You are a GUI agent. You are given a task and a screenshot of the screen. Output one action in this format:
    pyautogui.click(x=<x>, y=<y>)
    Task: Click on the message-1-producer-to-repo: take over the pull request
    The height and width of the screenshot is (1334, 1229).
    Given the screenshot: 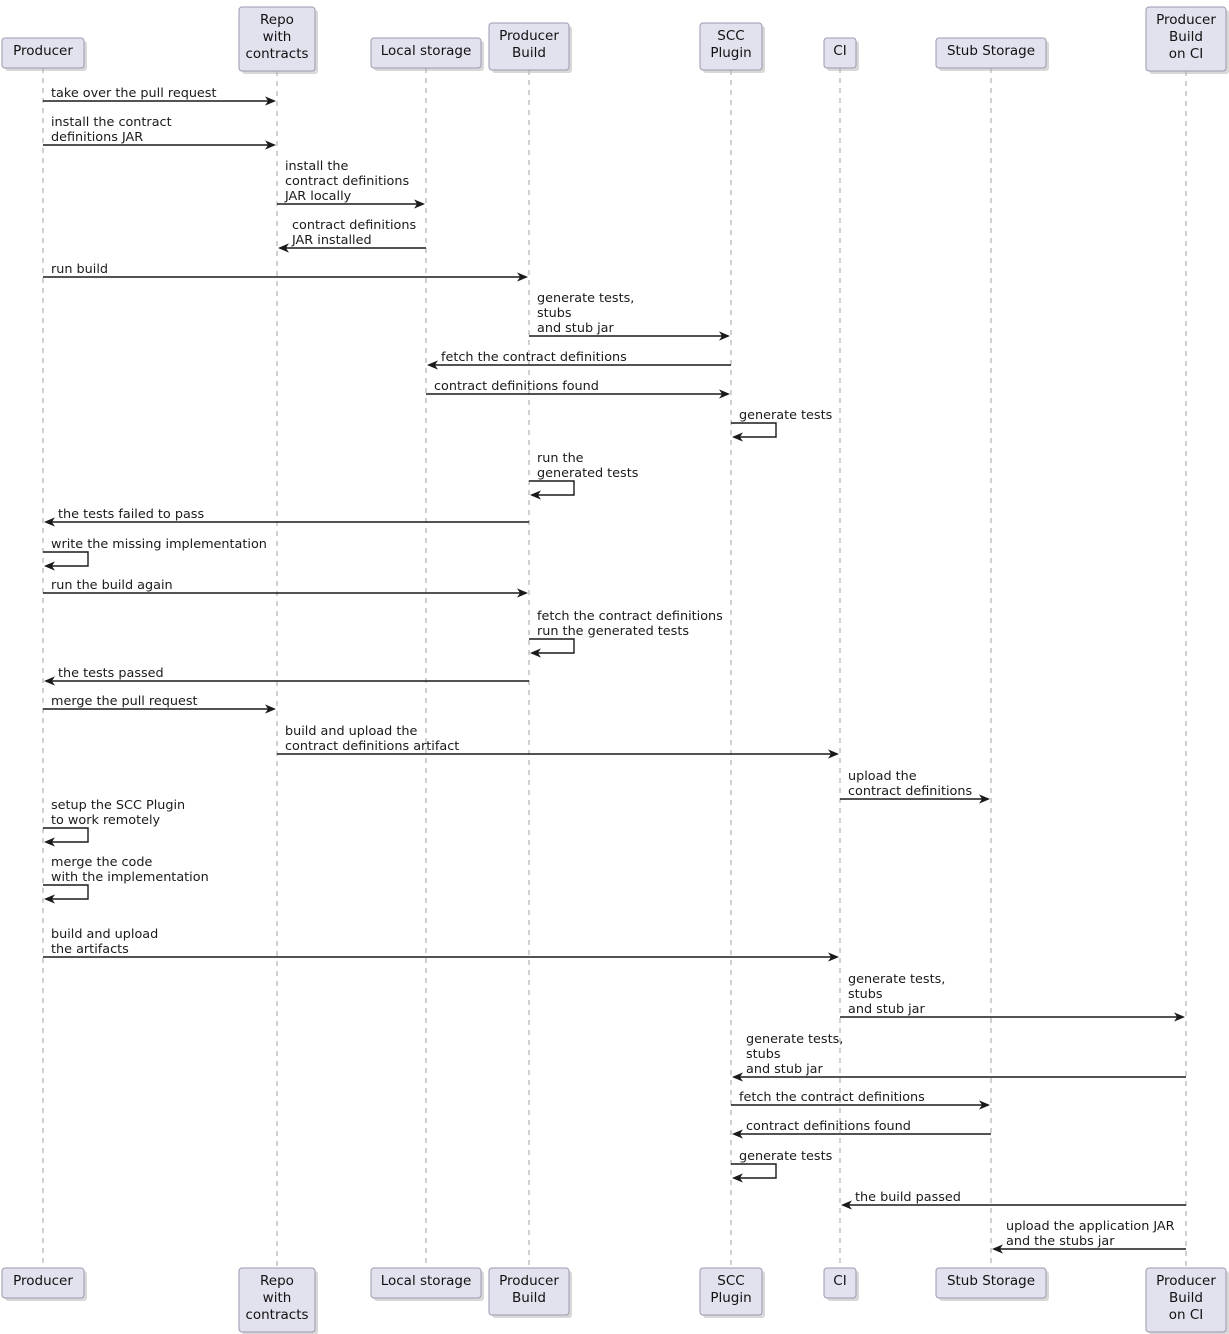 What is the action you would take?
    pyautogui.click(x=159, y=96)
    